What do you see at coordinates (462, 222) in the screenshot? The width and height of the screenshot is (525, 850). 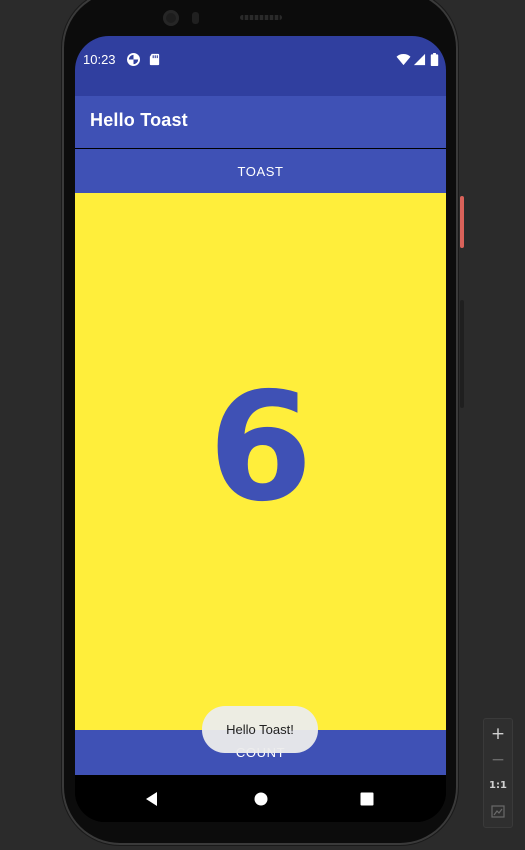 I see `power-button` at bounding box center [462, 222].